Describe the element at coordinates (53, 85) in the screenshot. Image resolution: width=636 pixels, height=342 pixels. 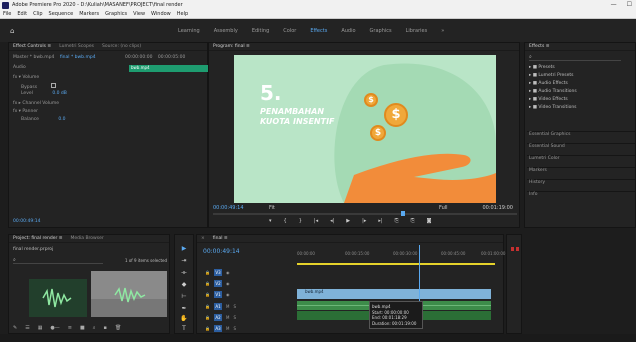
I see `bypass-checkbox` at that location.